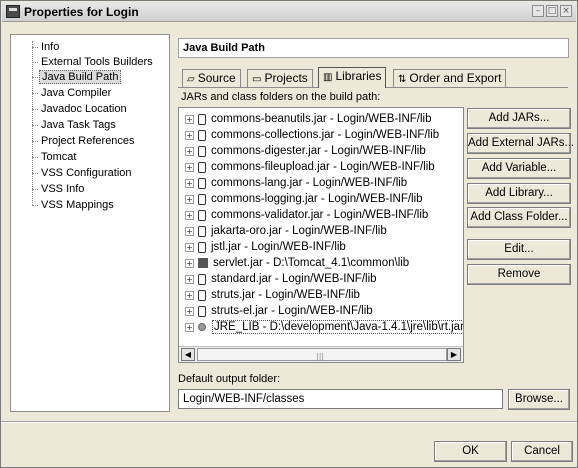  Describe the element at coordinates (286, 78) in the screenshot. I see `tab-projects-label: Projects` at that location.